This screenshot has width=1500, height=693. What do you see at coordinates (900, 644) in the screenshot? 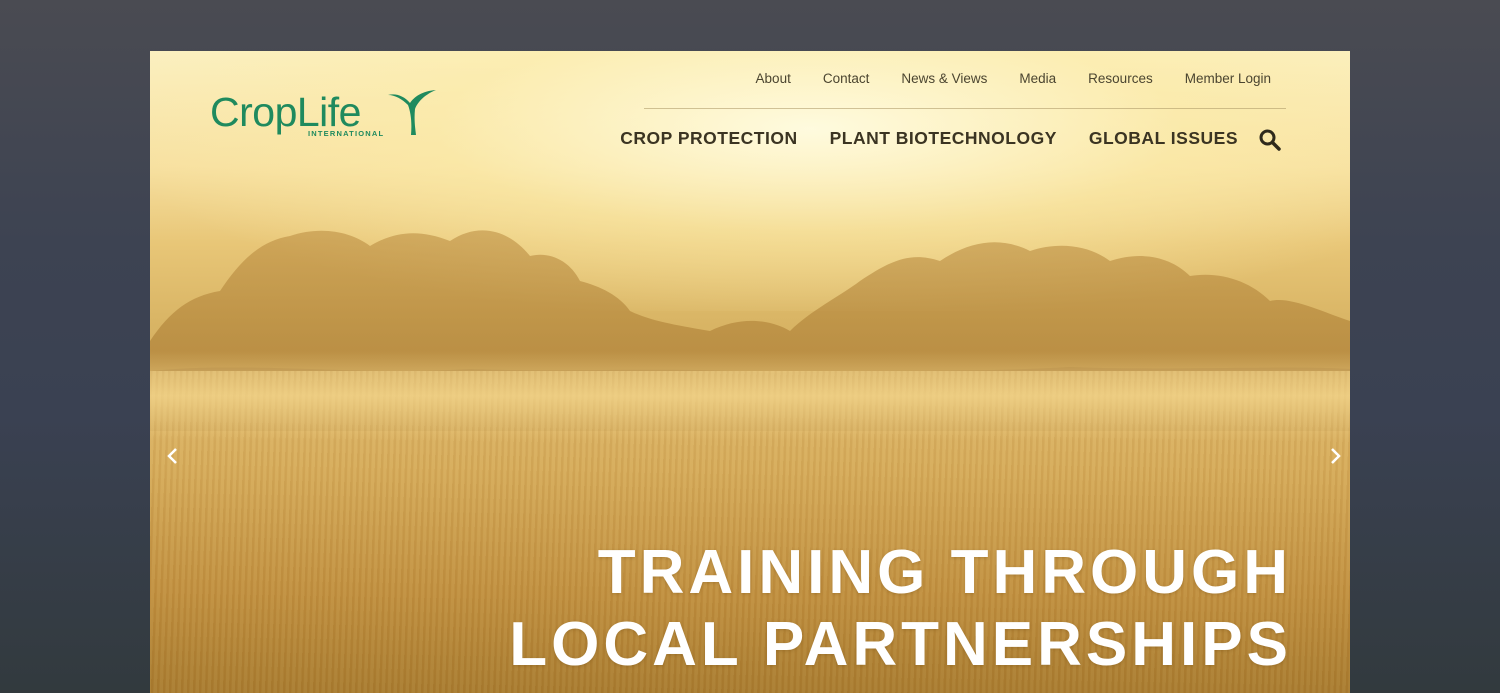
I see `hero-headline-line-2: LOCAL PARTNERSHIPS` at bounding box center [900, 644].